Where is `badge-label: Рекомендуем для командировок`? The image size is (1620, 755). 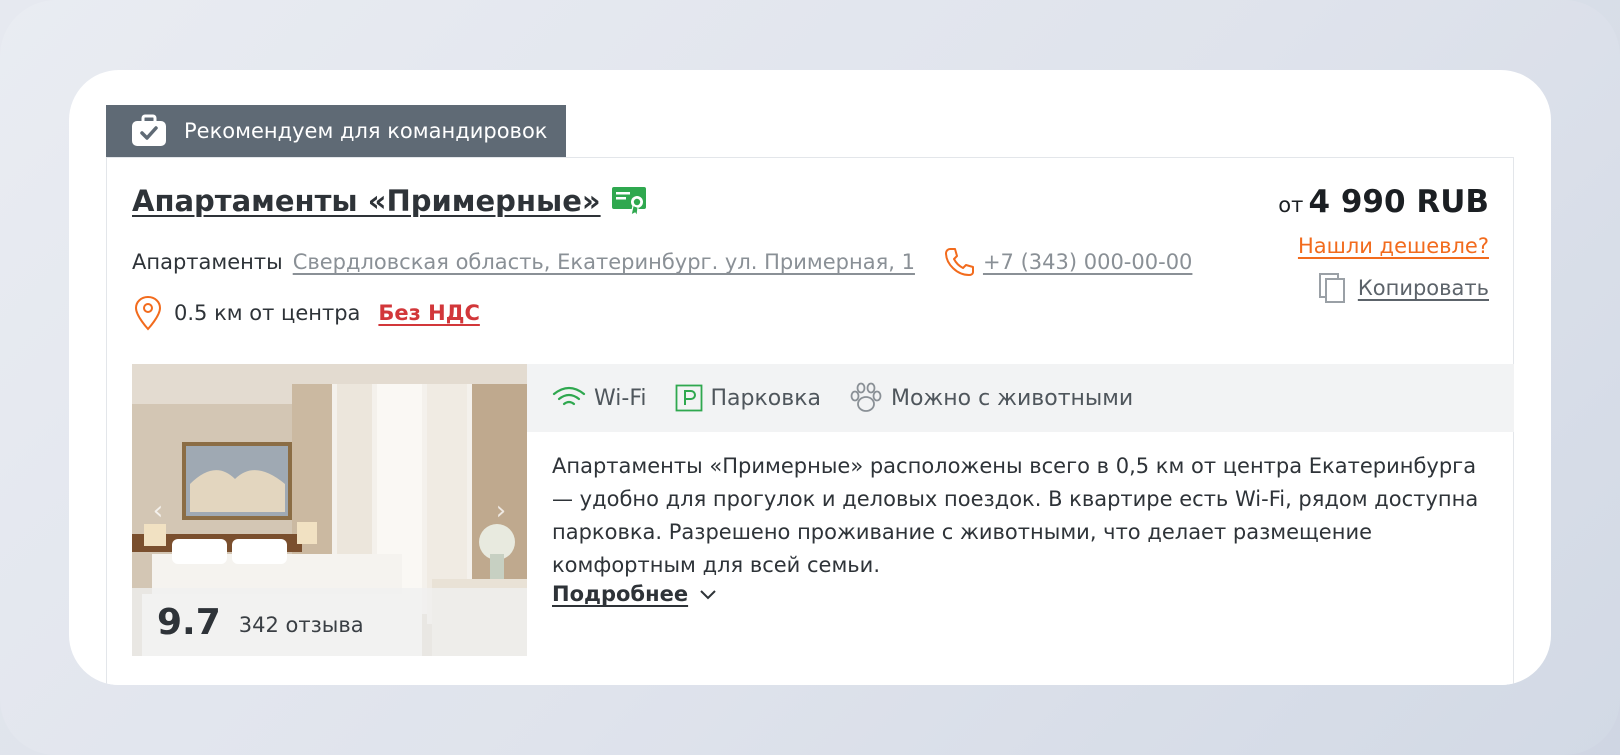 badge-label: Рекомендуем для командировок is located at coordinates (366, 131).